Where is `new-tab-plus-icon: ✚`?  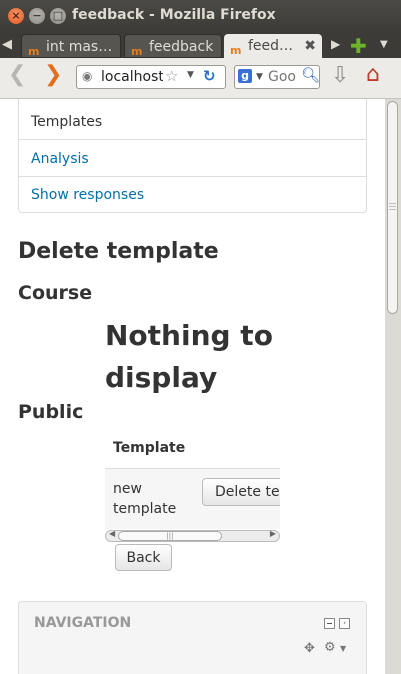 new-tab-plus-icon: ✚ is located at coordinates (358, 46).